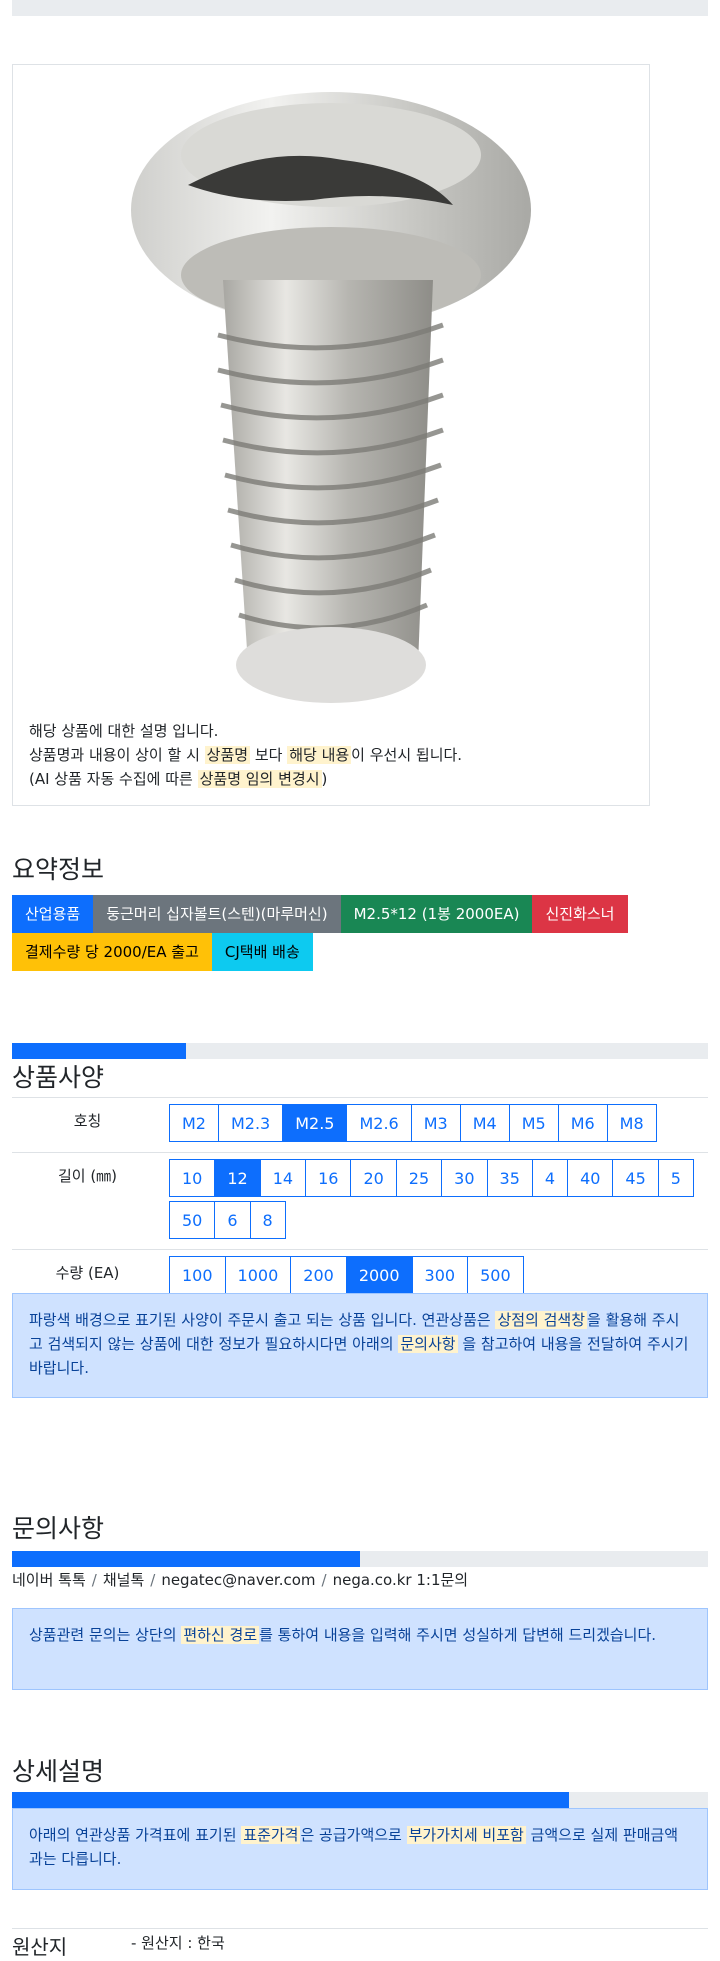 This screenshot has width=720, height=1961. Describe the element at coordinates (582, 1123) in the screenshot. I see `spec-option-button: M6` at that location.